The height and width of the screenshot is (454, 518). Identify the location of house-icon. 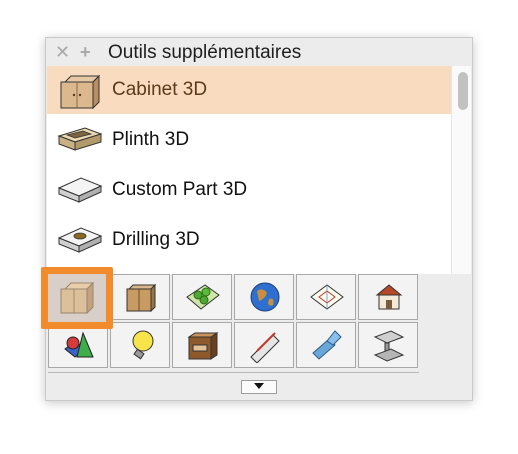
(389, 297).